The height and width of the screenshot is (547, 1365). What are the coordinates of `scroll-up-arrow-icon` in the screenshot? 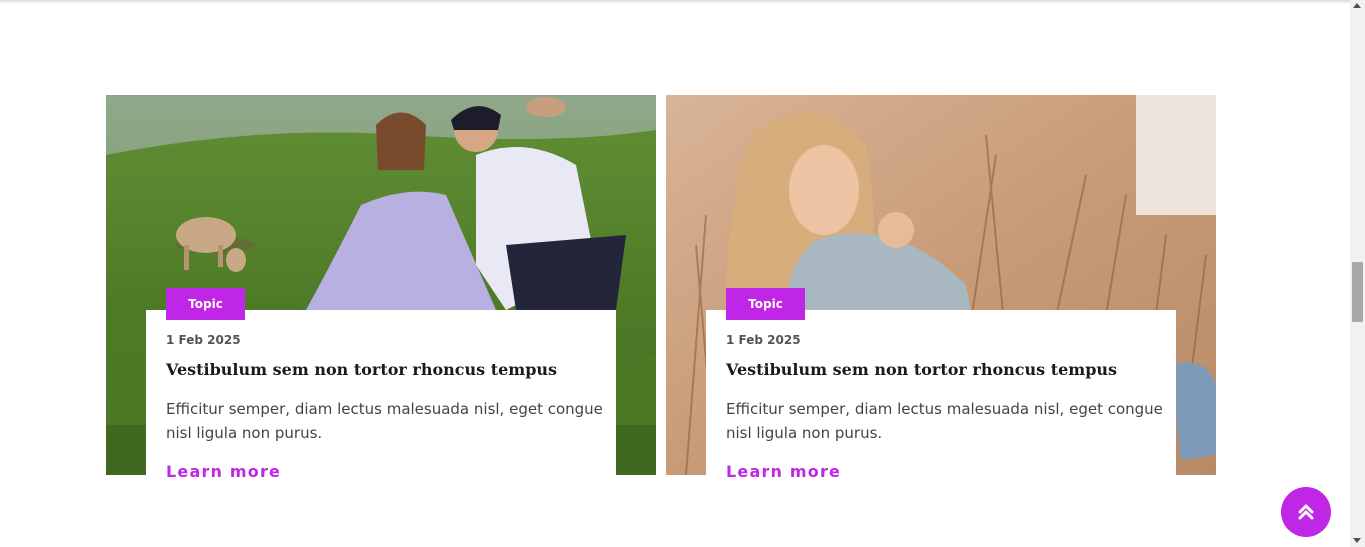 It's located at (1357, 5).